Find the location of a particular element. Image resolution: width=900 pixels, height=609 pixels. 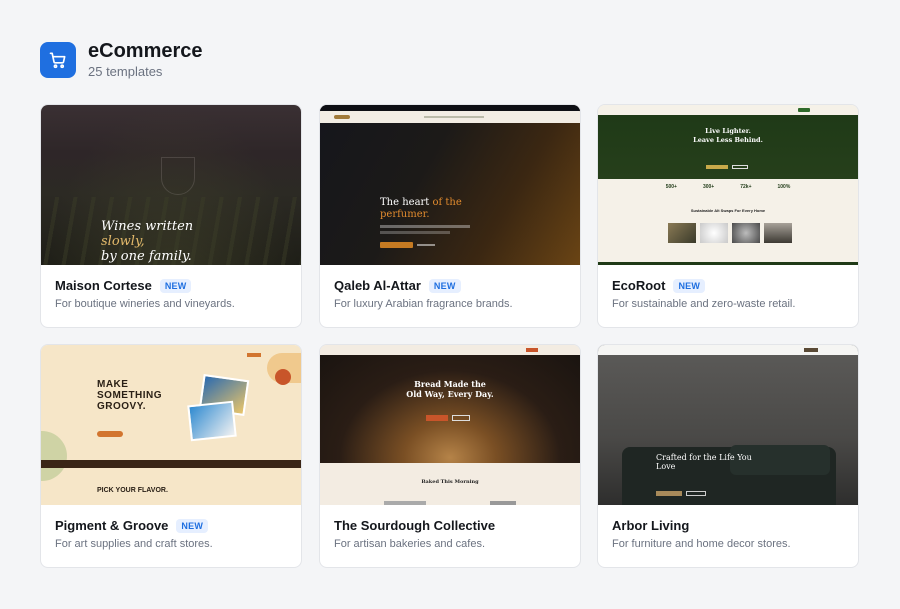

preview-section-title: Sustainable Alt Swaps For Every Home is located at coordinates (728, 210).